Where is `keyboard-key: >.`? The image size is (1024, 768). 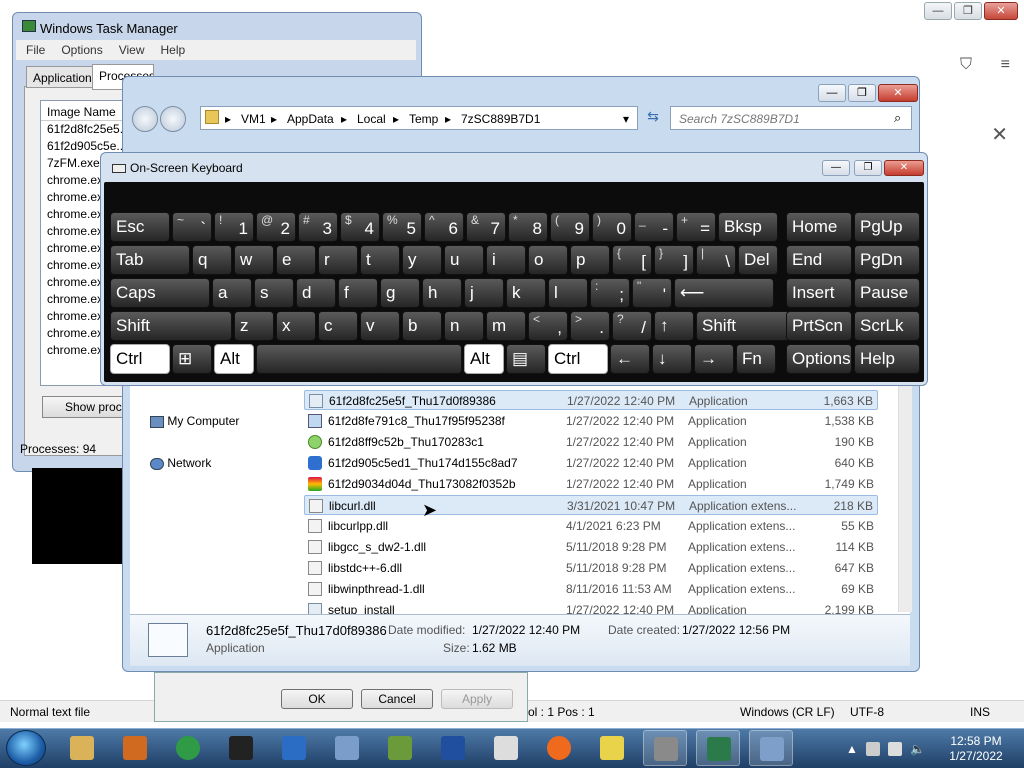 keyboard-key: >. is located at coordinates (590, 326).